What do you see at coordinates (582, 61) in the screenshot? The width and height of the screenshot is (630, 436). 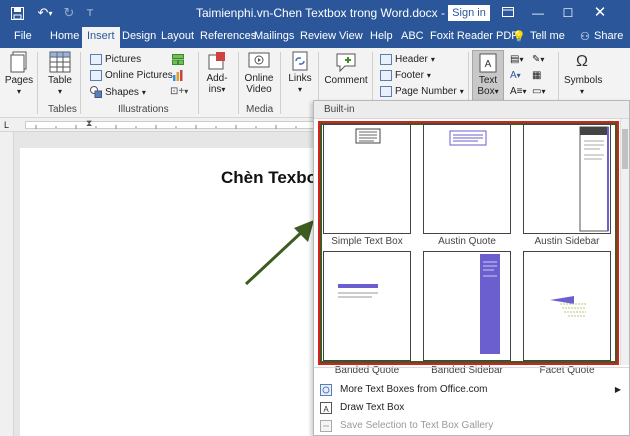 I see `omega-icon: Ω` at bounding box center [582, 61].